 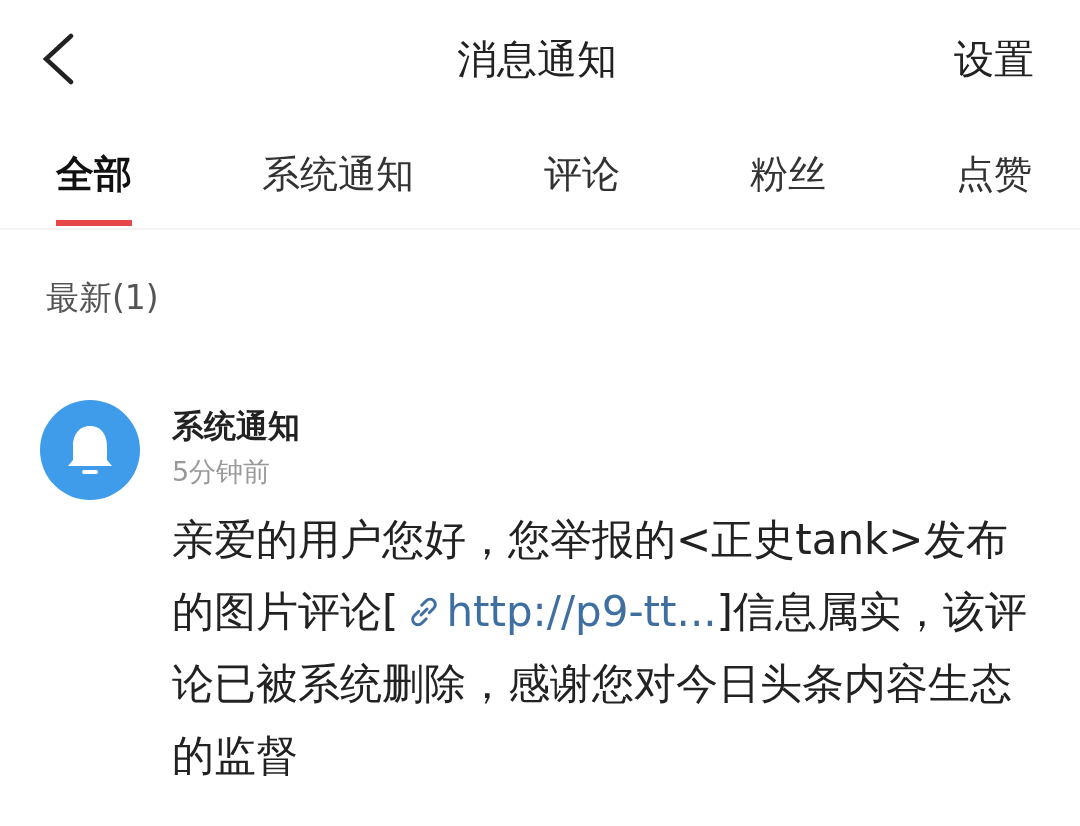 What do you see at coordinates (236, 426) in the screenshot?
I see `sender-name: 系统通知` at bounding box center [236, 426].